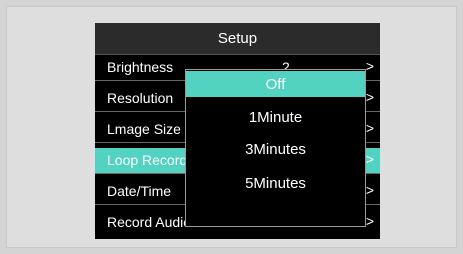 This screenshot has height=254, width=463. Describe the element at coordinates (140, 98) in the screenshot. I see `menu-item-label: Resolution` at that location.